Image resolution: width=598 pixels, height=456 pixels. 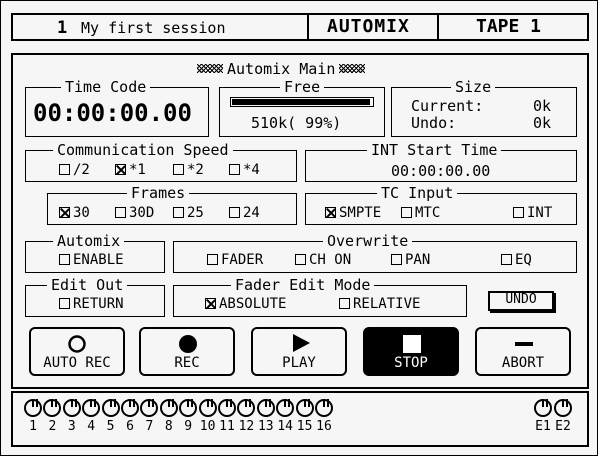 What do you see at coordinates (137, 170) in the screenshot?
I see `option-label: *1` at bounding box center [137, 170].